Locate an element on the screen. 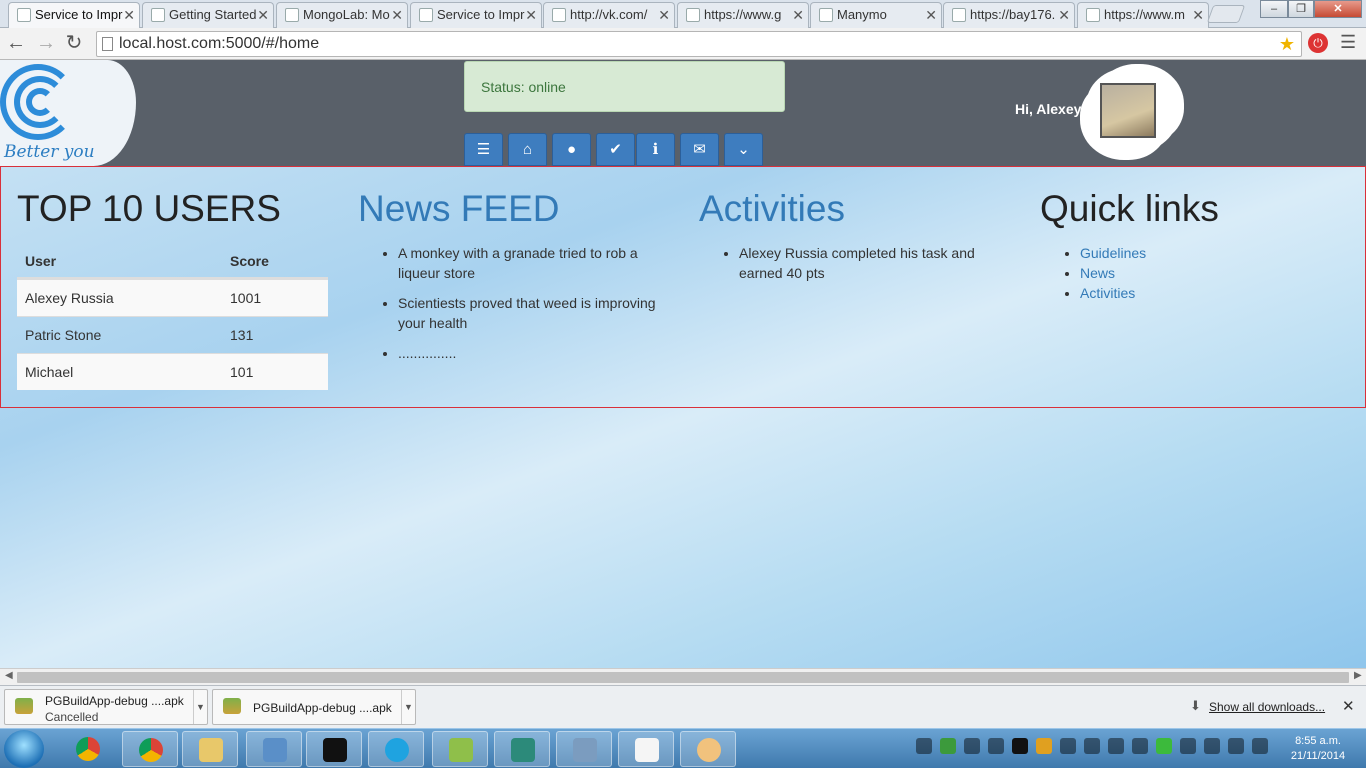 The image size is (1366, 768). menu-icon: ☰ is located at coordinates (1348, 42).